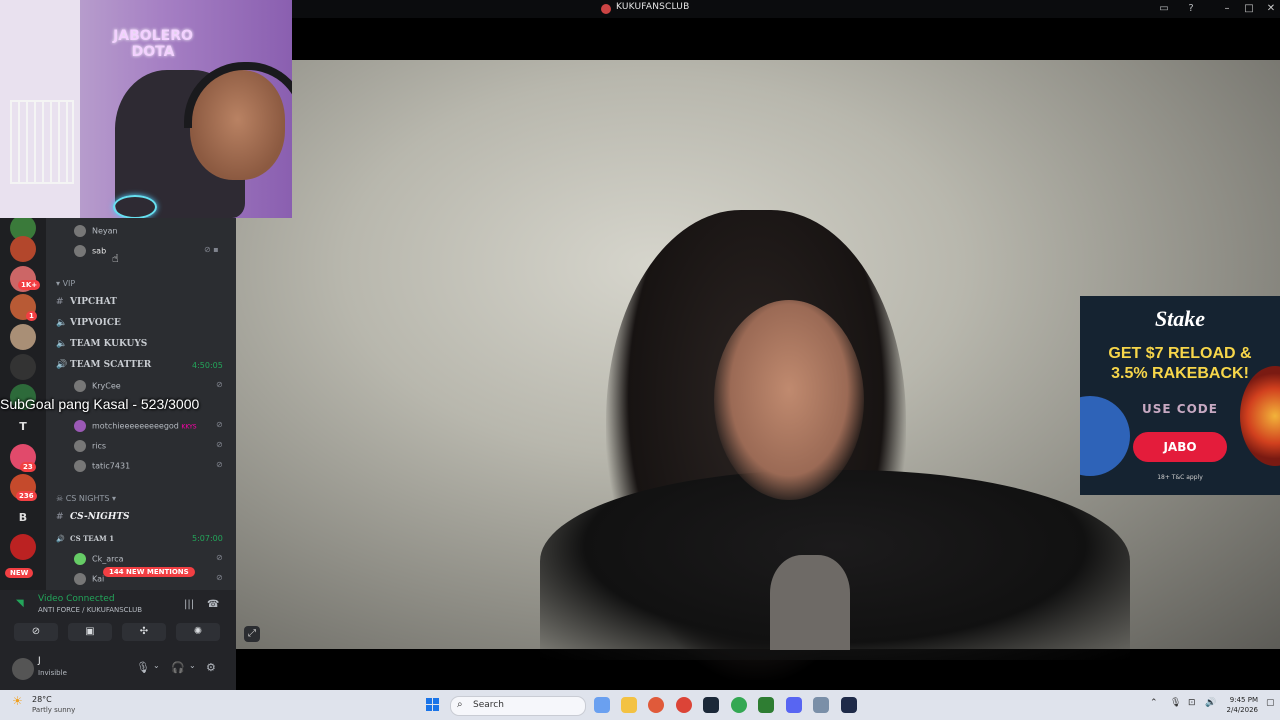 The height and width of the screenshot is (720, 1280). Describe the element at coordinates (1242, 705) in the screenshot. I see `taskbar-clock: 9:45 PM 2/4/2026` at that location.